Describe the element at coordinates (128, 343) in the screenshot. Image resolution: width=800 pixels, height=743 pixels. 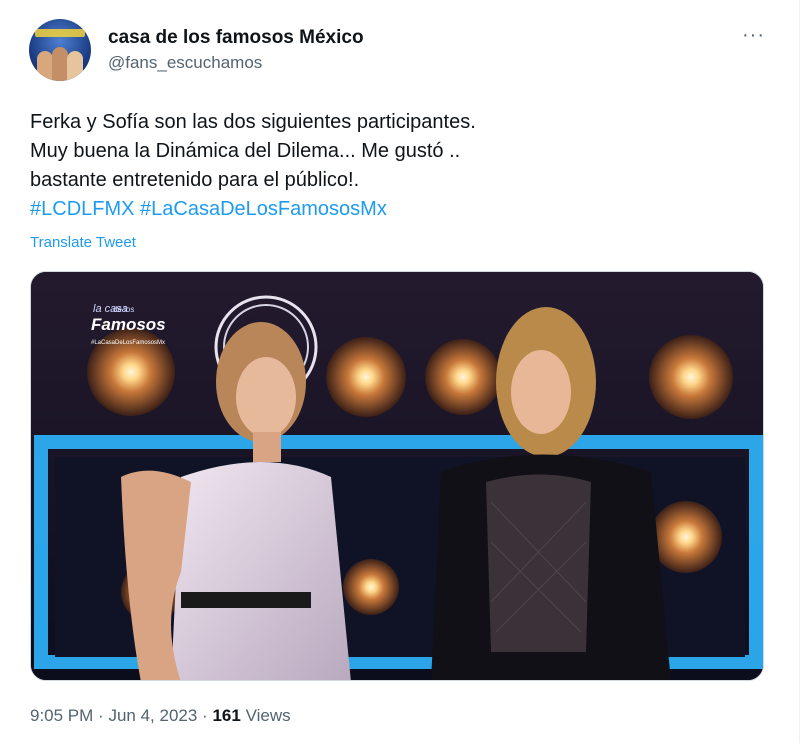
I see `media-logo-hashtag: #LaCasaDeLosFamososMx` at that location.